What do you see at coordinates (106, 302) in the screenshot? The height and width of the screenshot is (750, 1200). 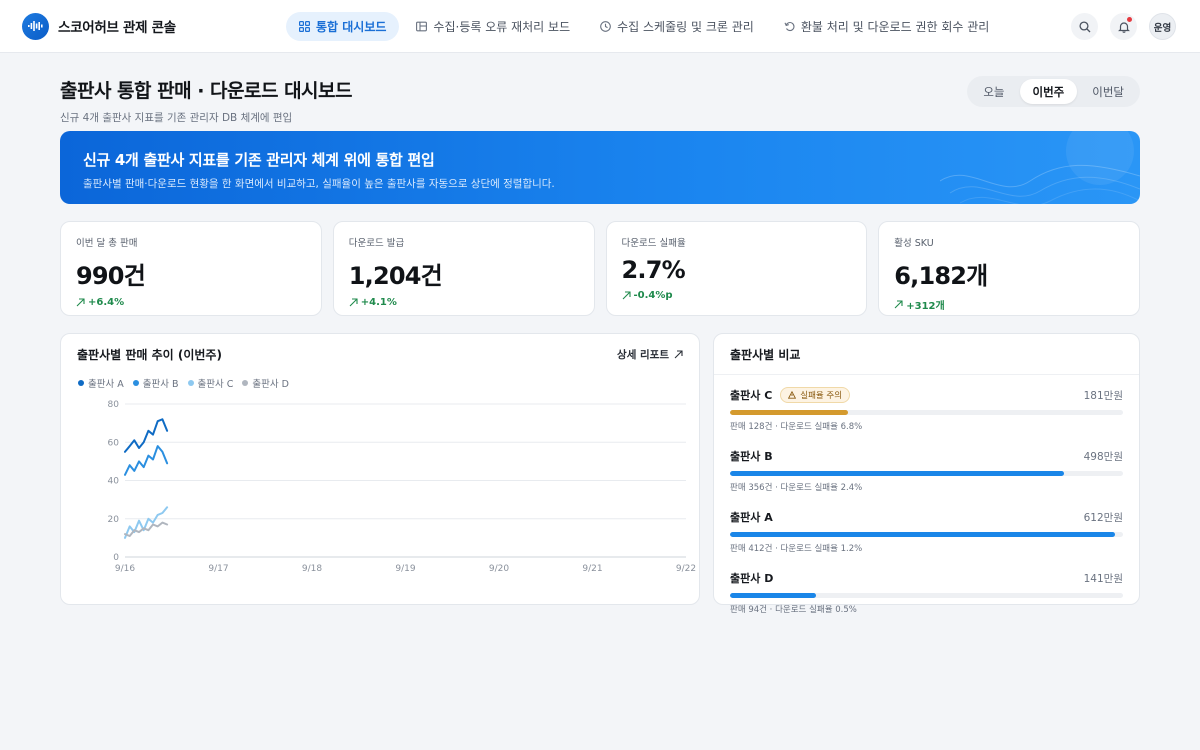 I see `kpi-delta-value: +6.4%` at bounding box center [106, 302].